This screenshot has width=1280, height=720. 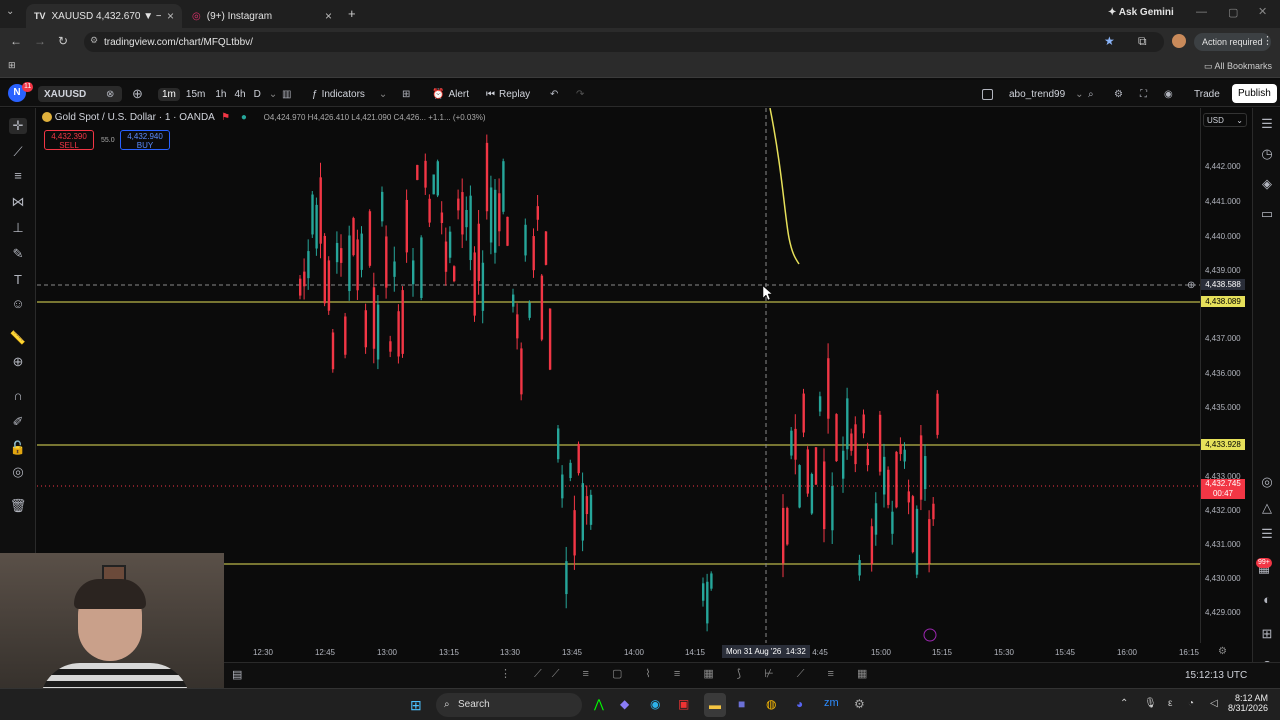 What do you see at coordinates (1141, 12) in the screenshot?
I see `ask-gemini-button: ✦ Ask Gemini` at bounding box center [1141, 12].